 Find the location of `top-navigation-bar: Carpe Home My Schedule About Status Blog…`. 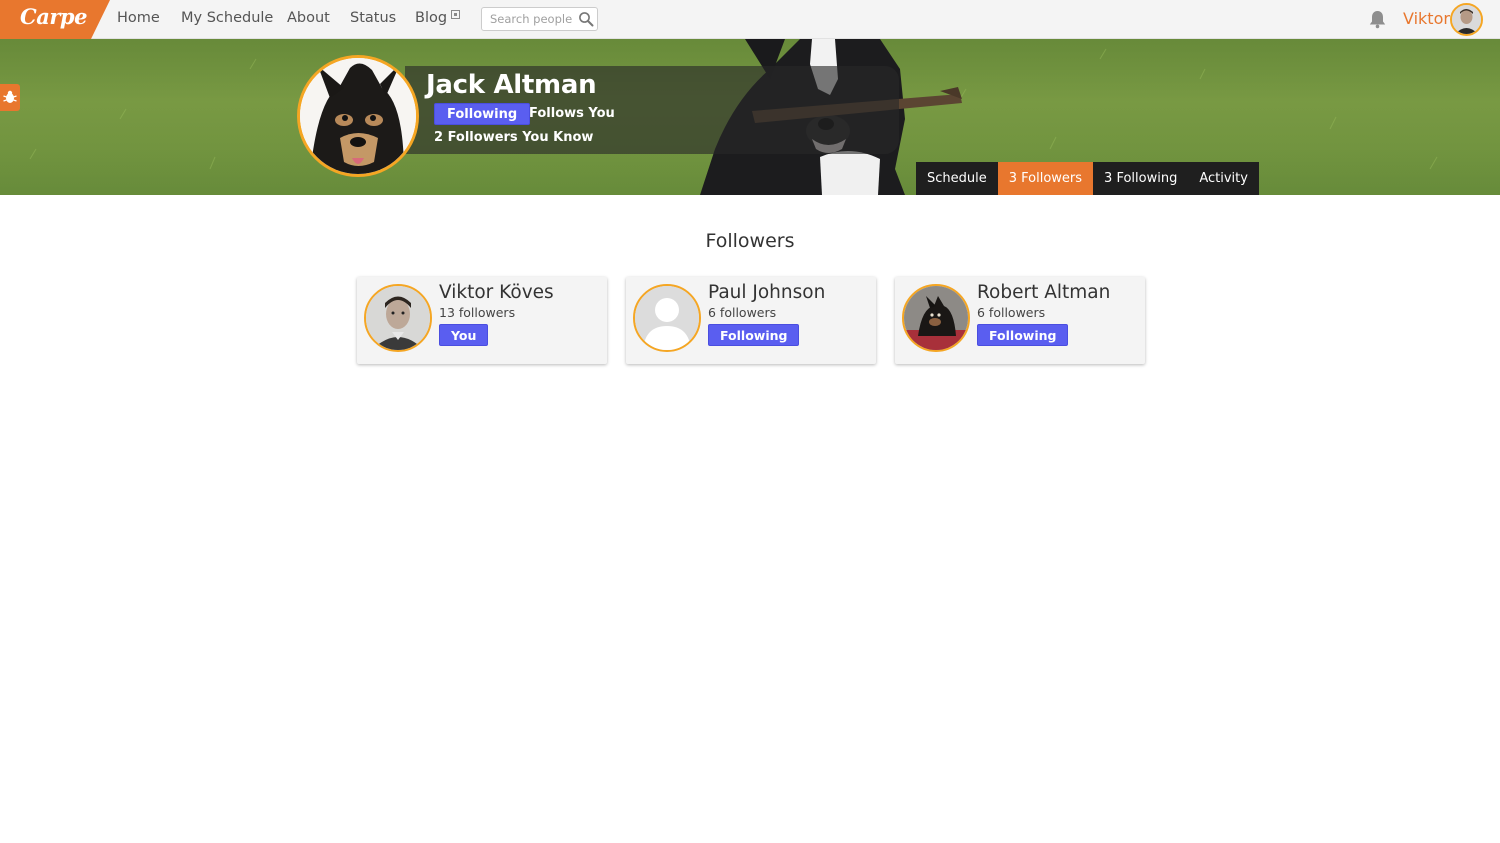

top-navigation-bar: Carpe Home My Schedule About Status Blog… is located at coordinates (750, 19).